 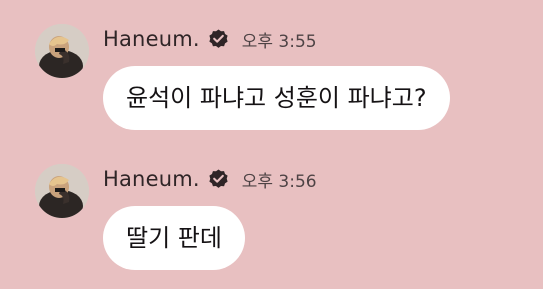 I want to click on message-timestamp: 오후 3:55, so click(x=279, y=41).